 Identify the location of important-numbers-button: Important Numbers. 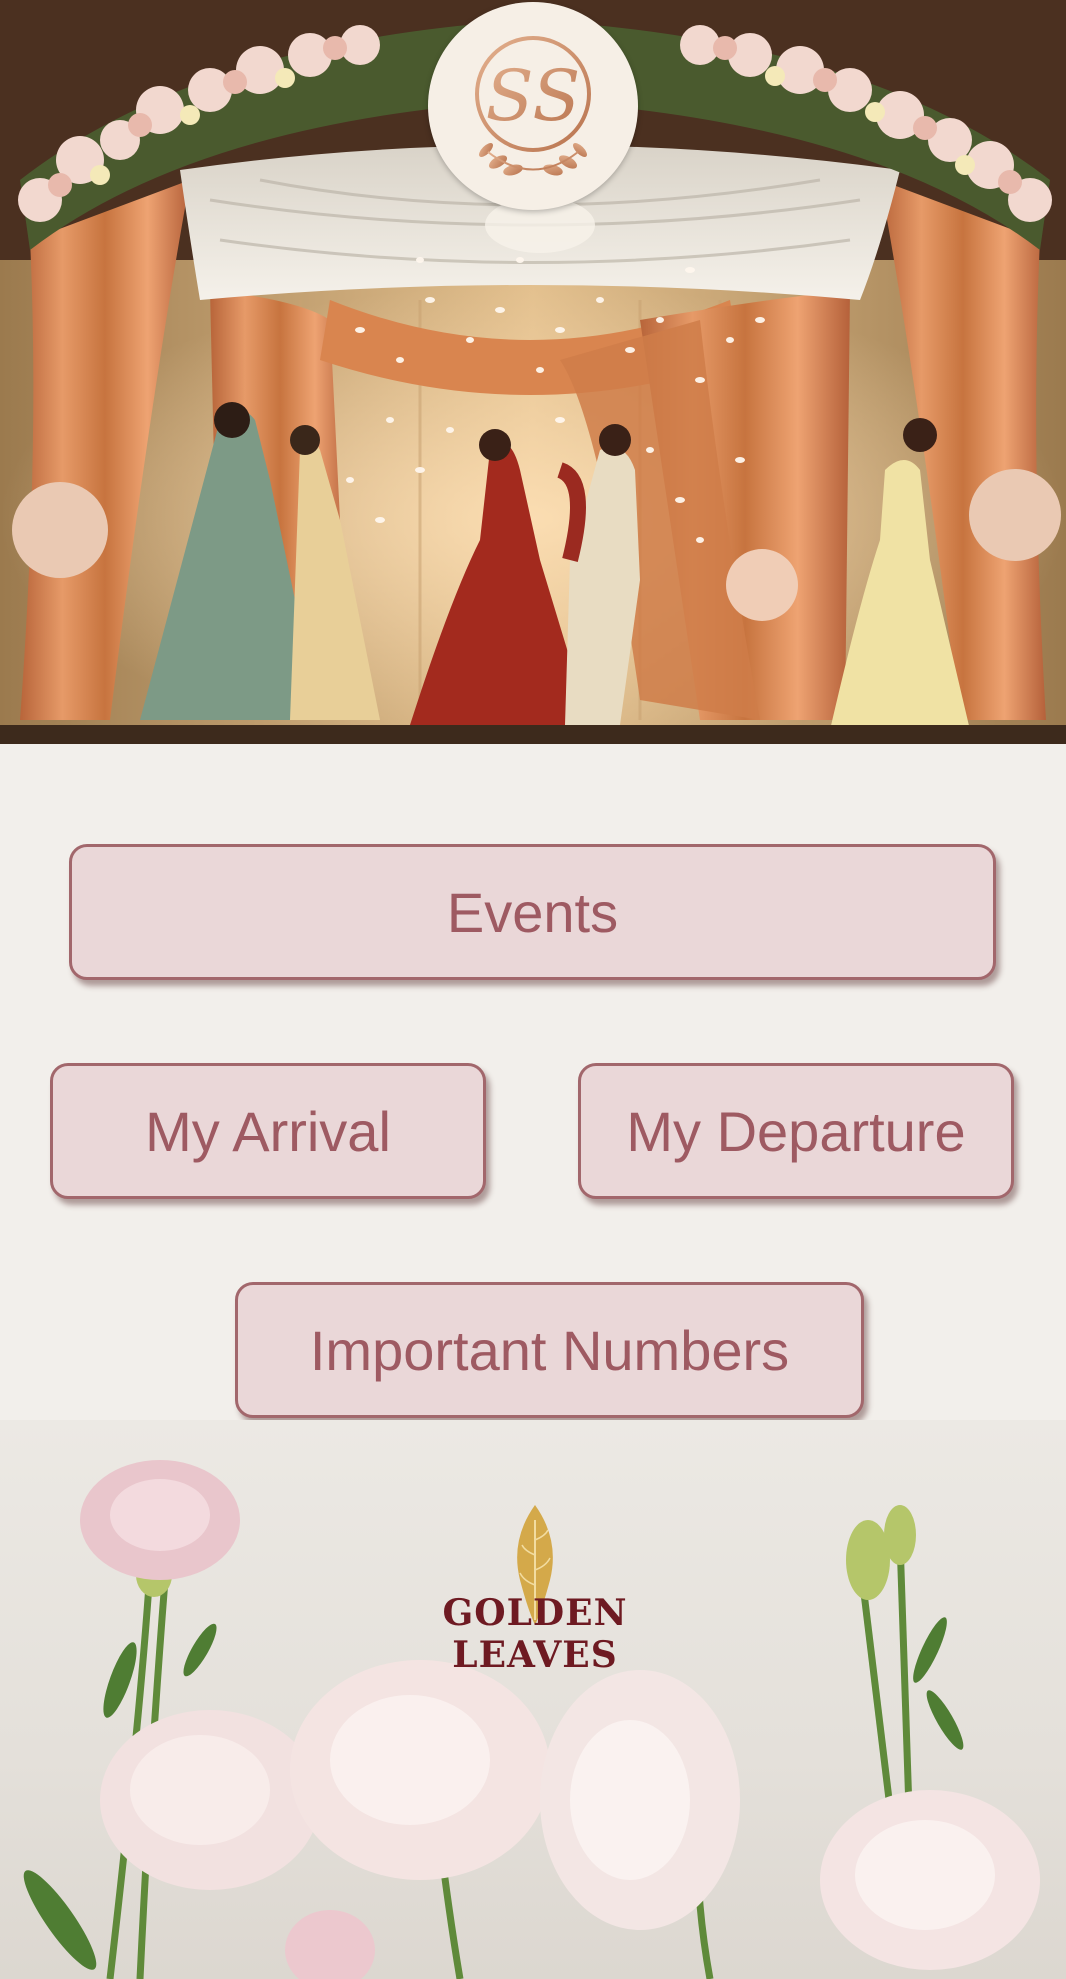
(549, 1350).